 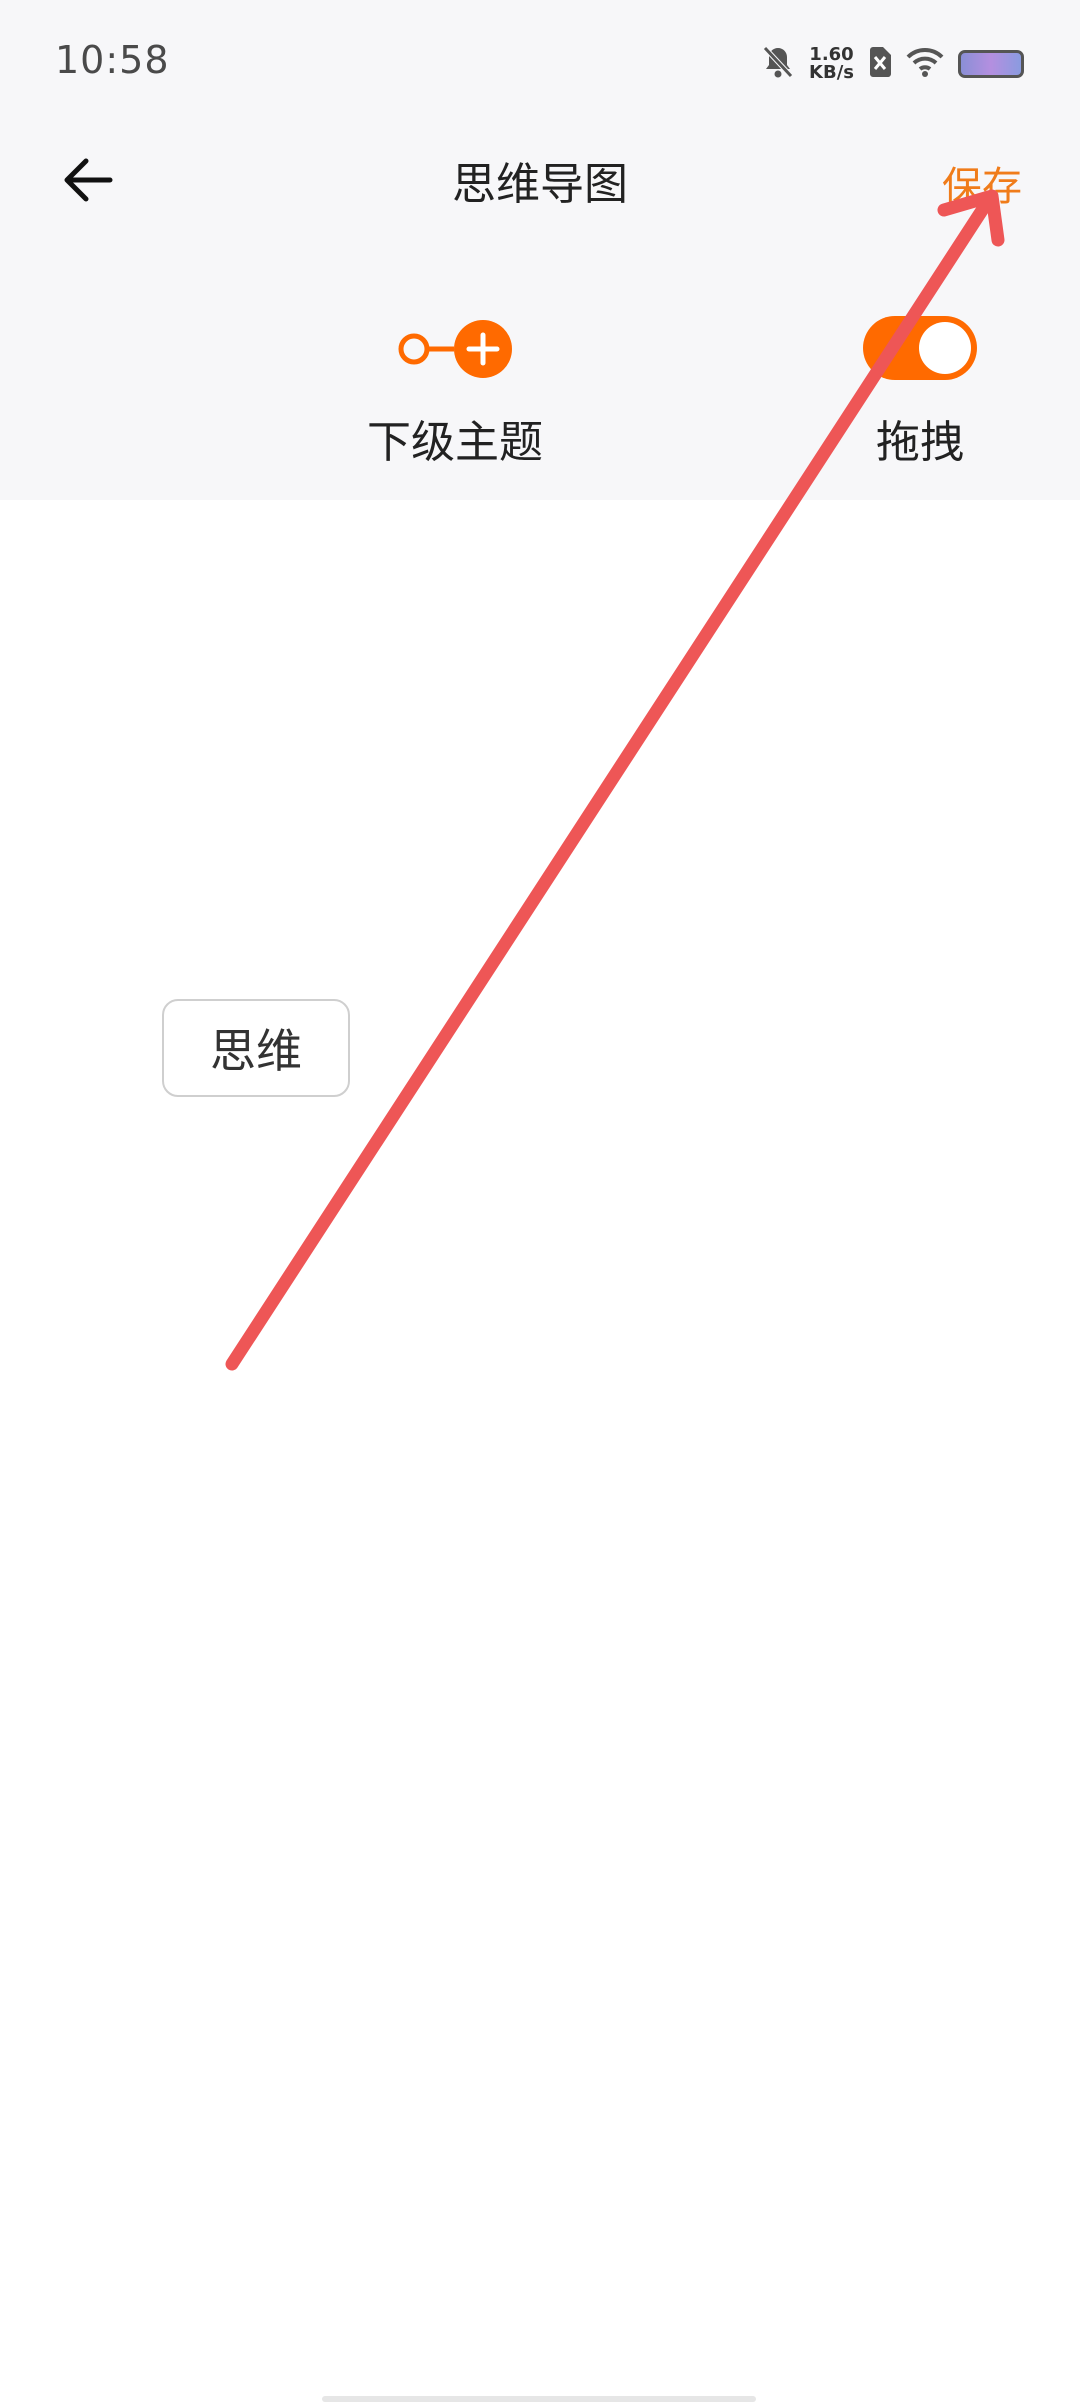 I want to click on battery-icon, so click(x=991, y=64).